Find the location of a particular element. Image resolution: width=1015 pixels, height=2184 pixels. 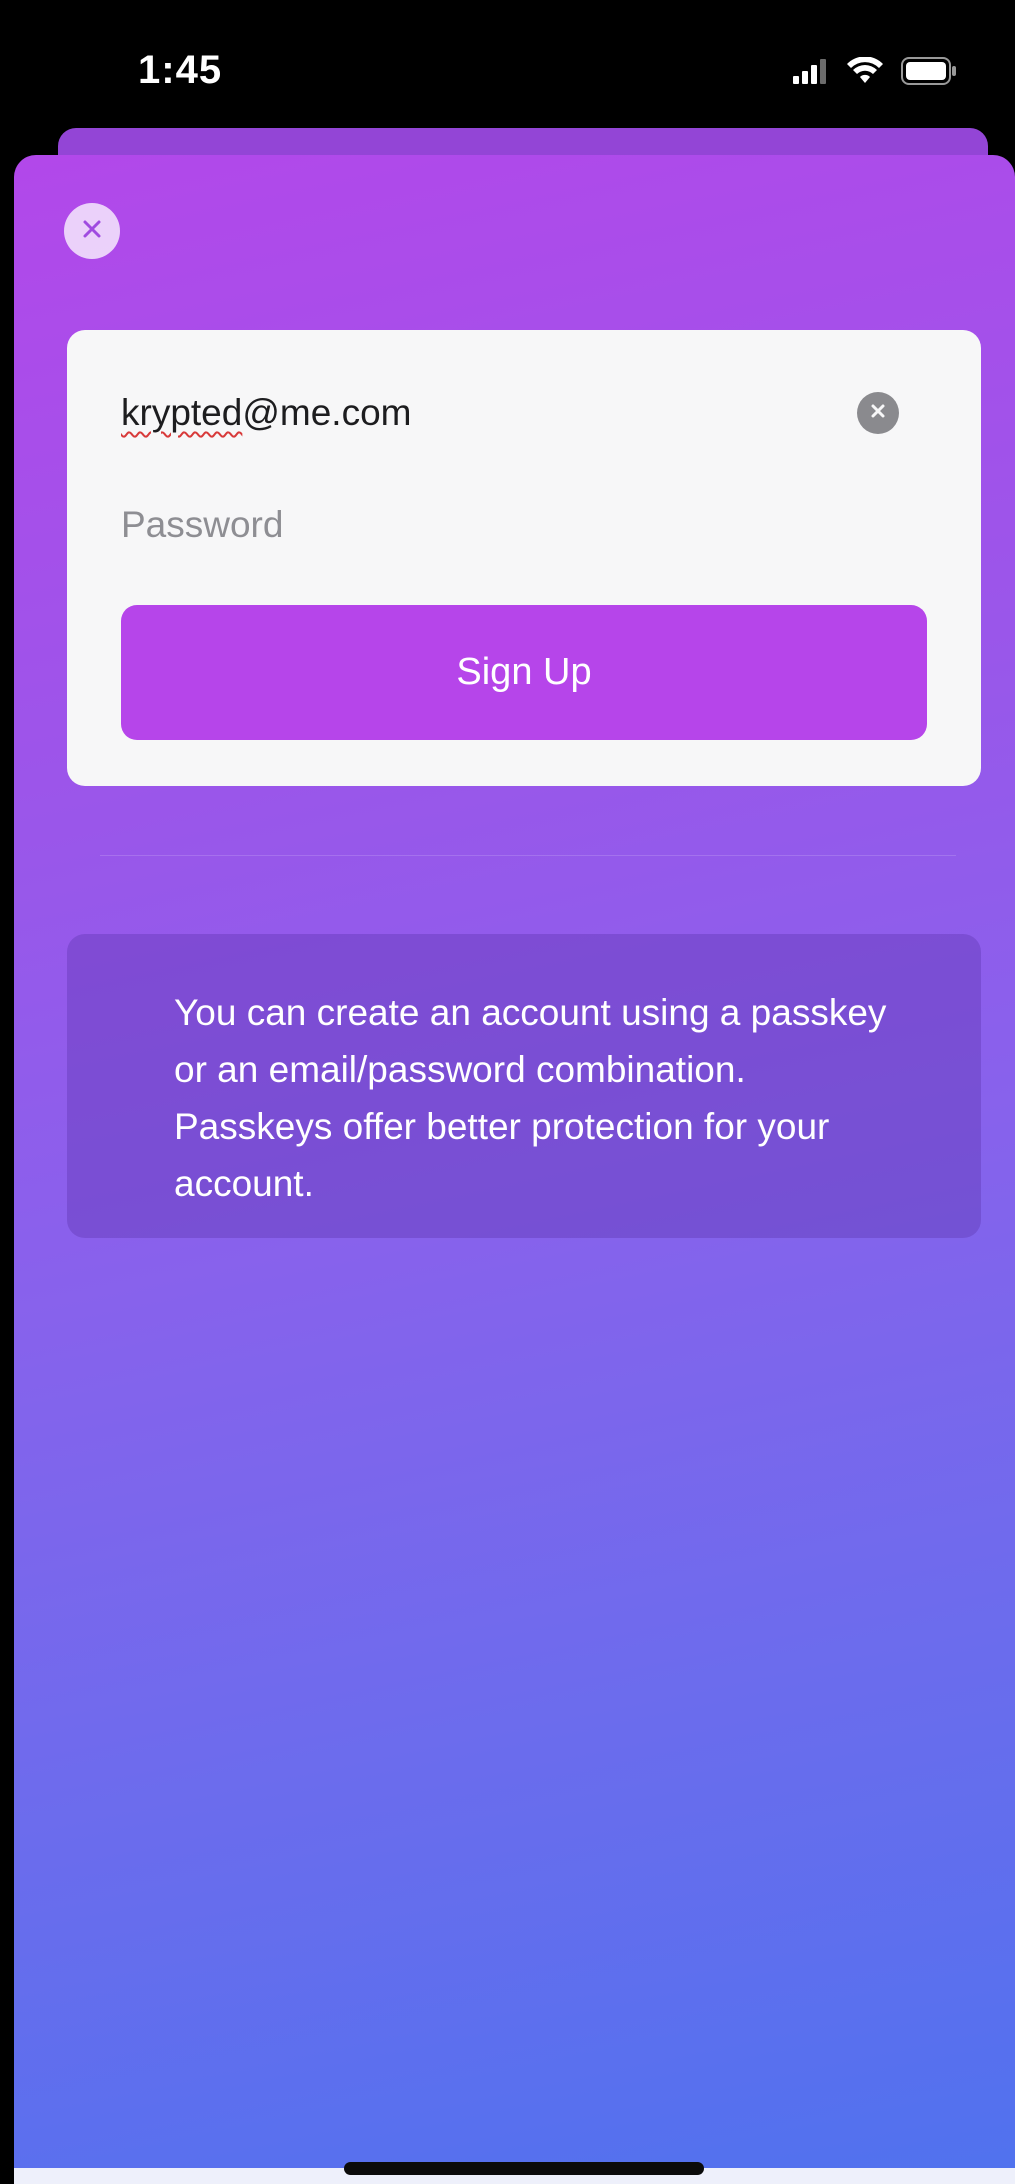

sign-up-button: Sign Up is located at coordinates (524, 672).